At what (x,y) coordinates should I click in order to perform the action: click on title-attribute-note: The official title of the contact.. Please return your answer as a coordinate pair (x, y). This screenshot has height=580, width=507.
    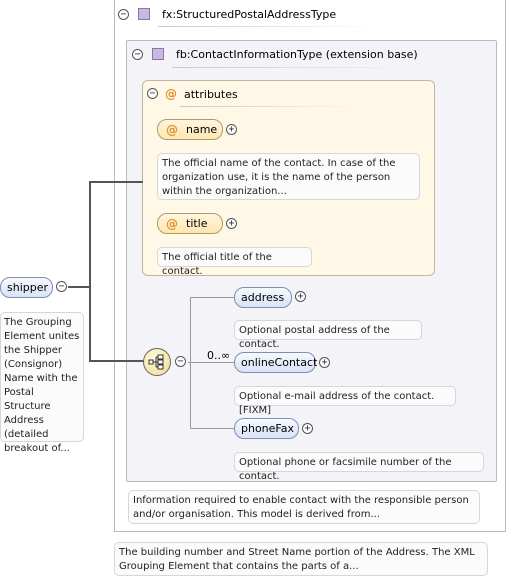
    Looking at the image, I should click on (234, 262).